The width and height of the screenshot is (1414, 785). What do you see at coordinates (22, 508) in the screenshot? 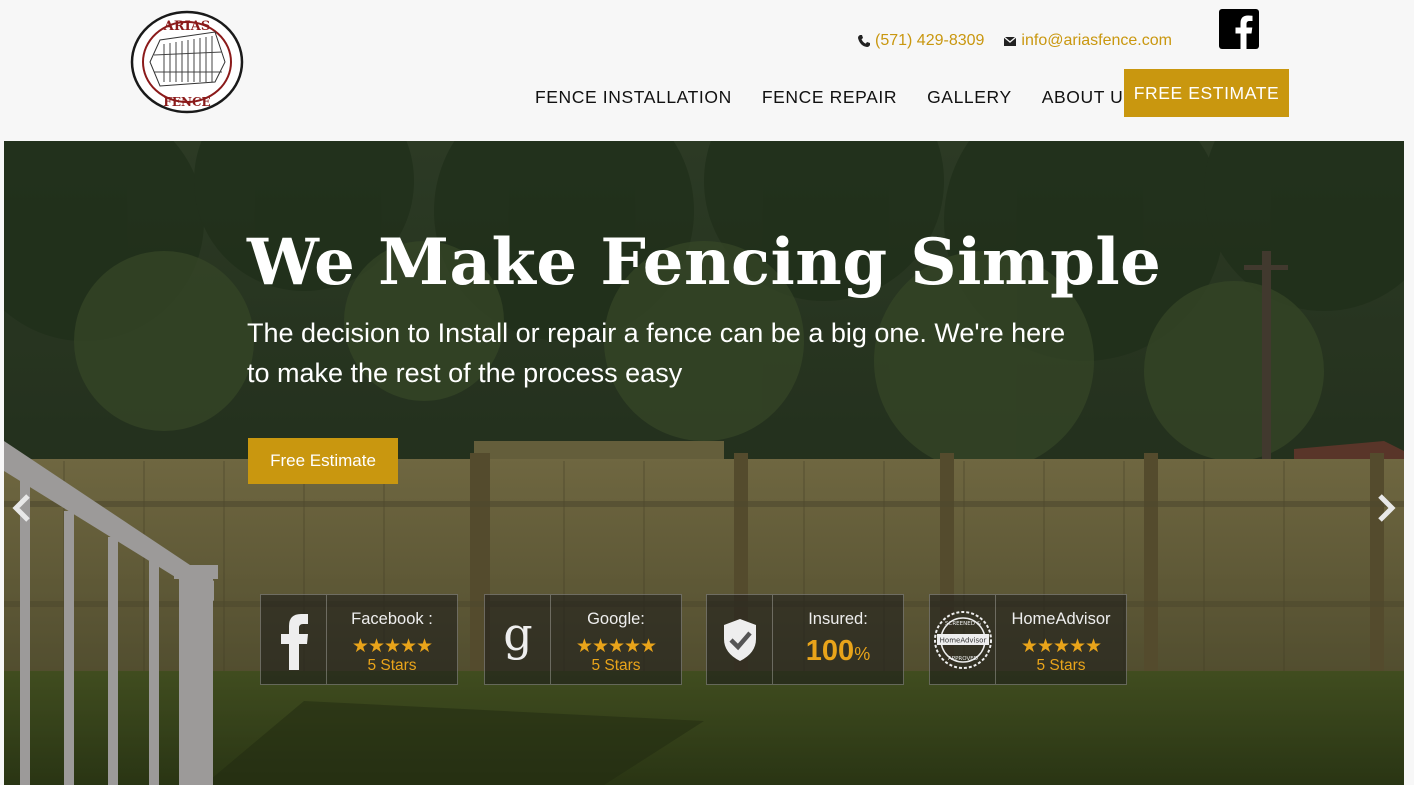
I see `slider-prev-arrow-icon` at bounding box center [22, 508].